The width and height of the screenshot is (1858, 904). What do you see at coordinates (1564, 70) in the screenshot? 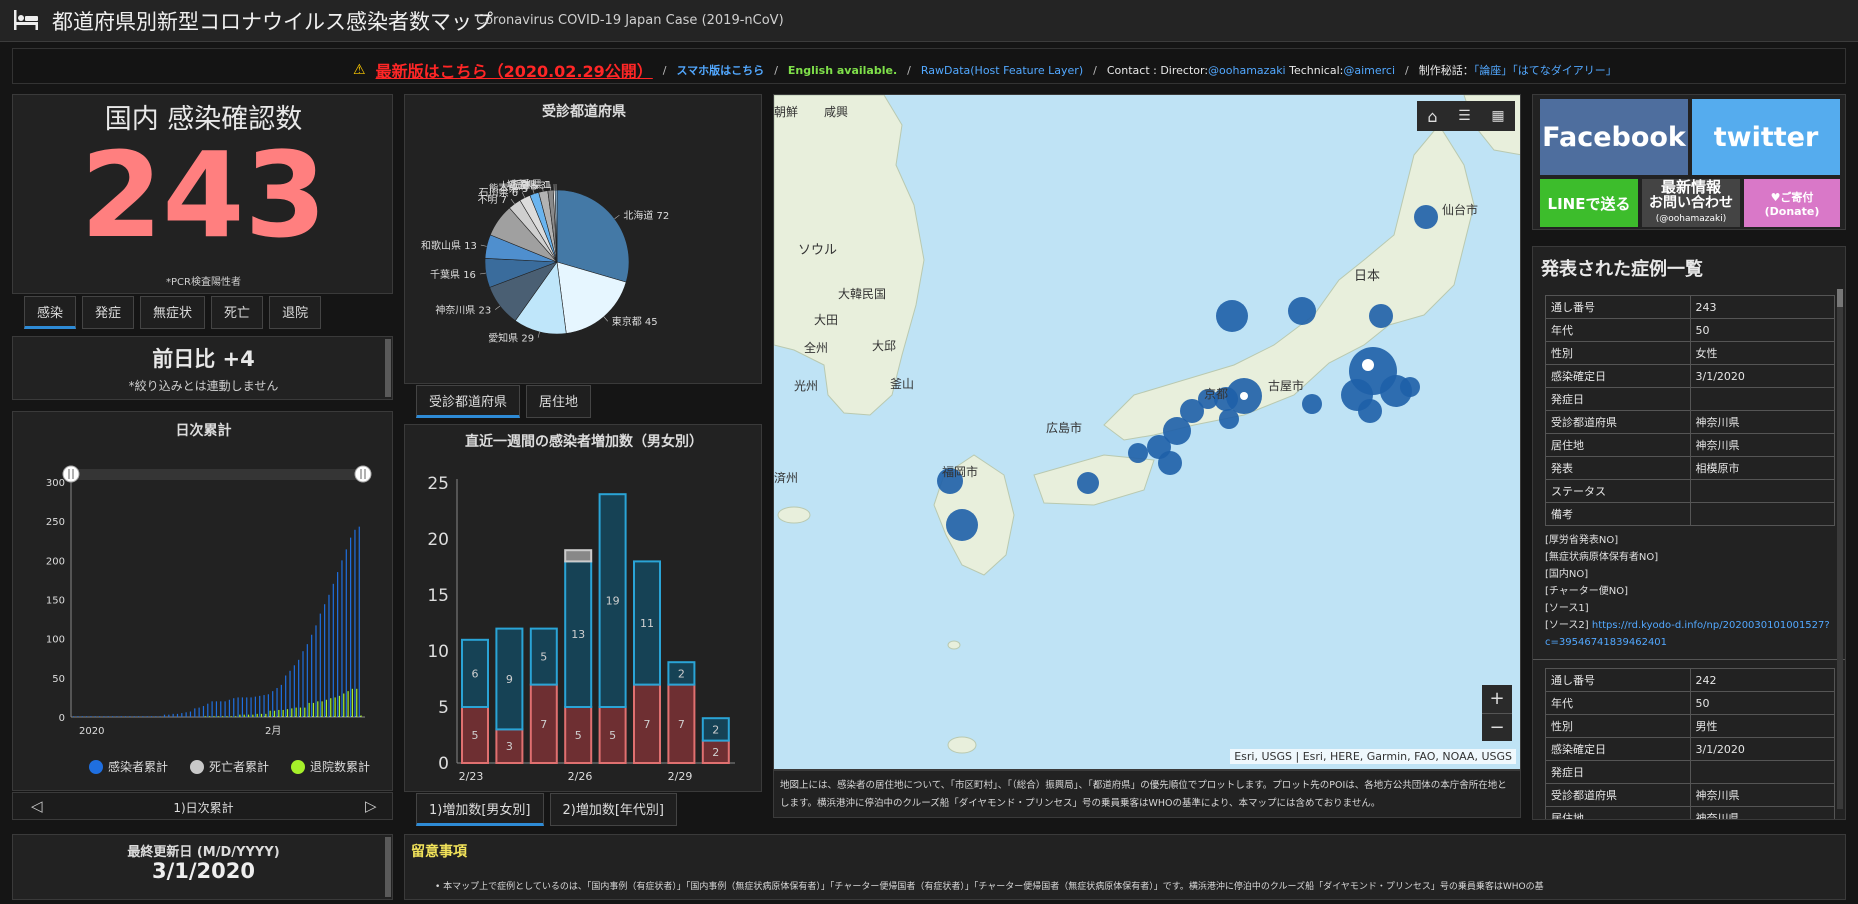
I see `hatena-link: 「はてなダイアリー」` at bounding box center [1564, 70].